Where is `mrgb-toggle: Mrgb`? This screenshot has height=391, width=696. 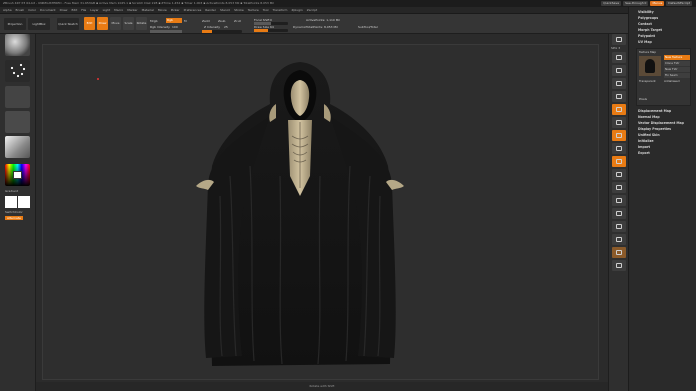
mrgb-toggle: Mrgb is located at coordinates (154, 21).